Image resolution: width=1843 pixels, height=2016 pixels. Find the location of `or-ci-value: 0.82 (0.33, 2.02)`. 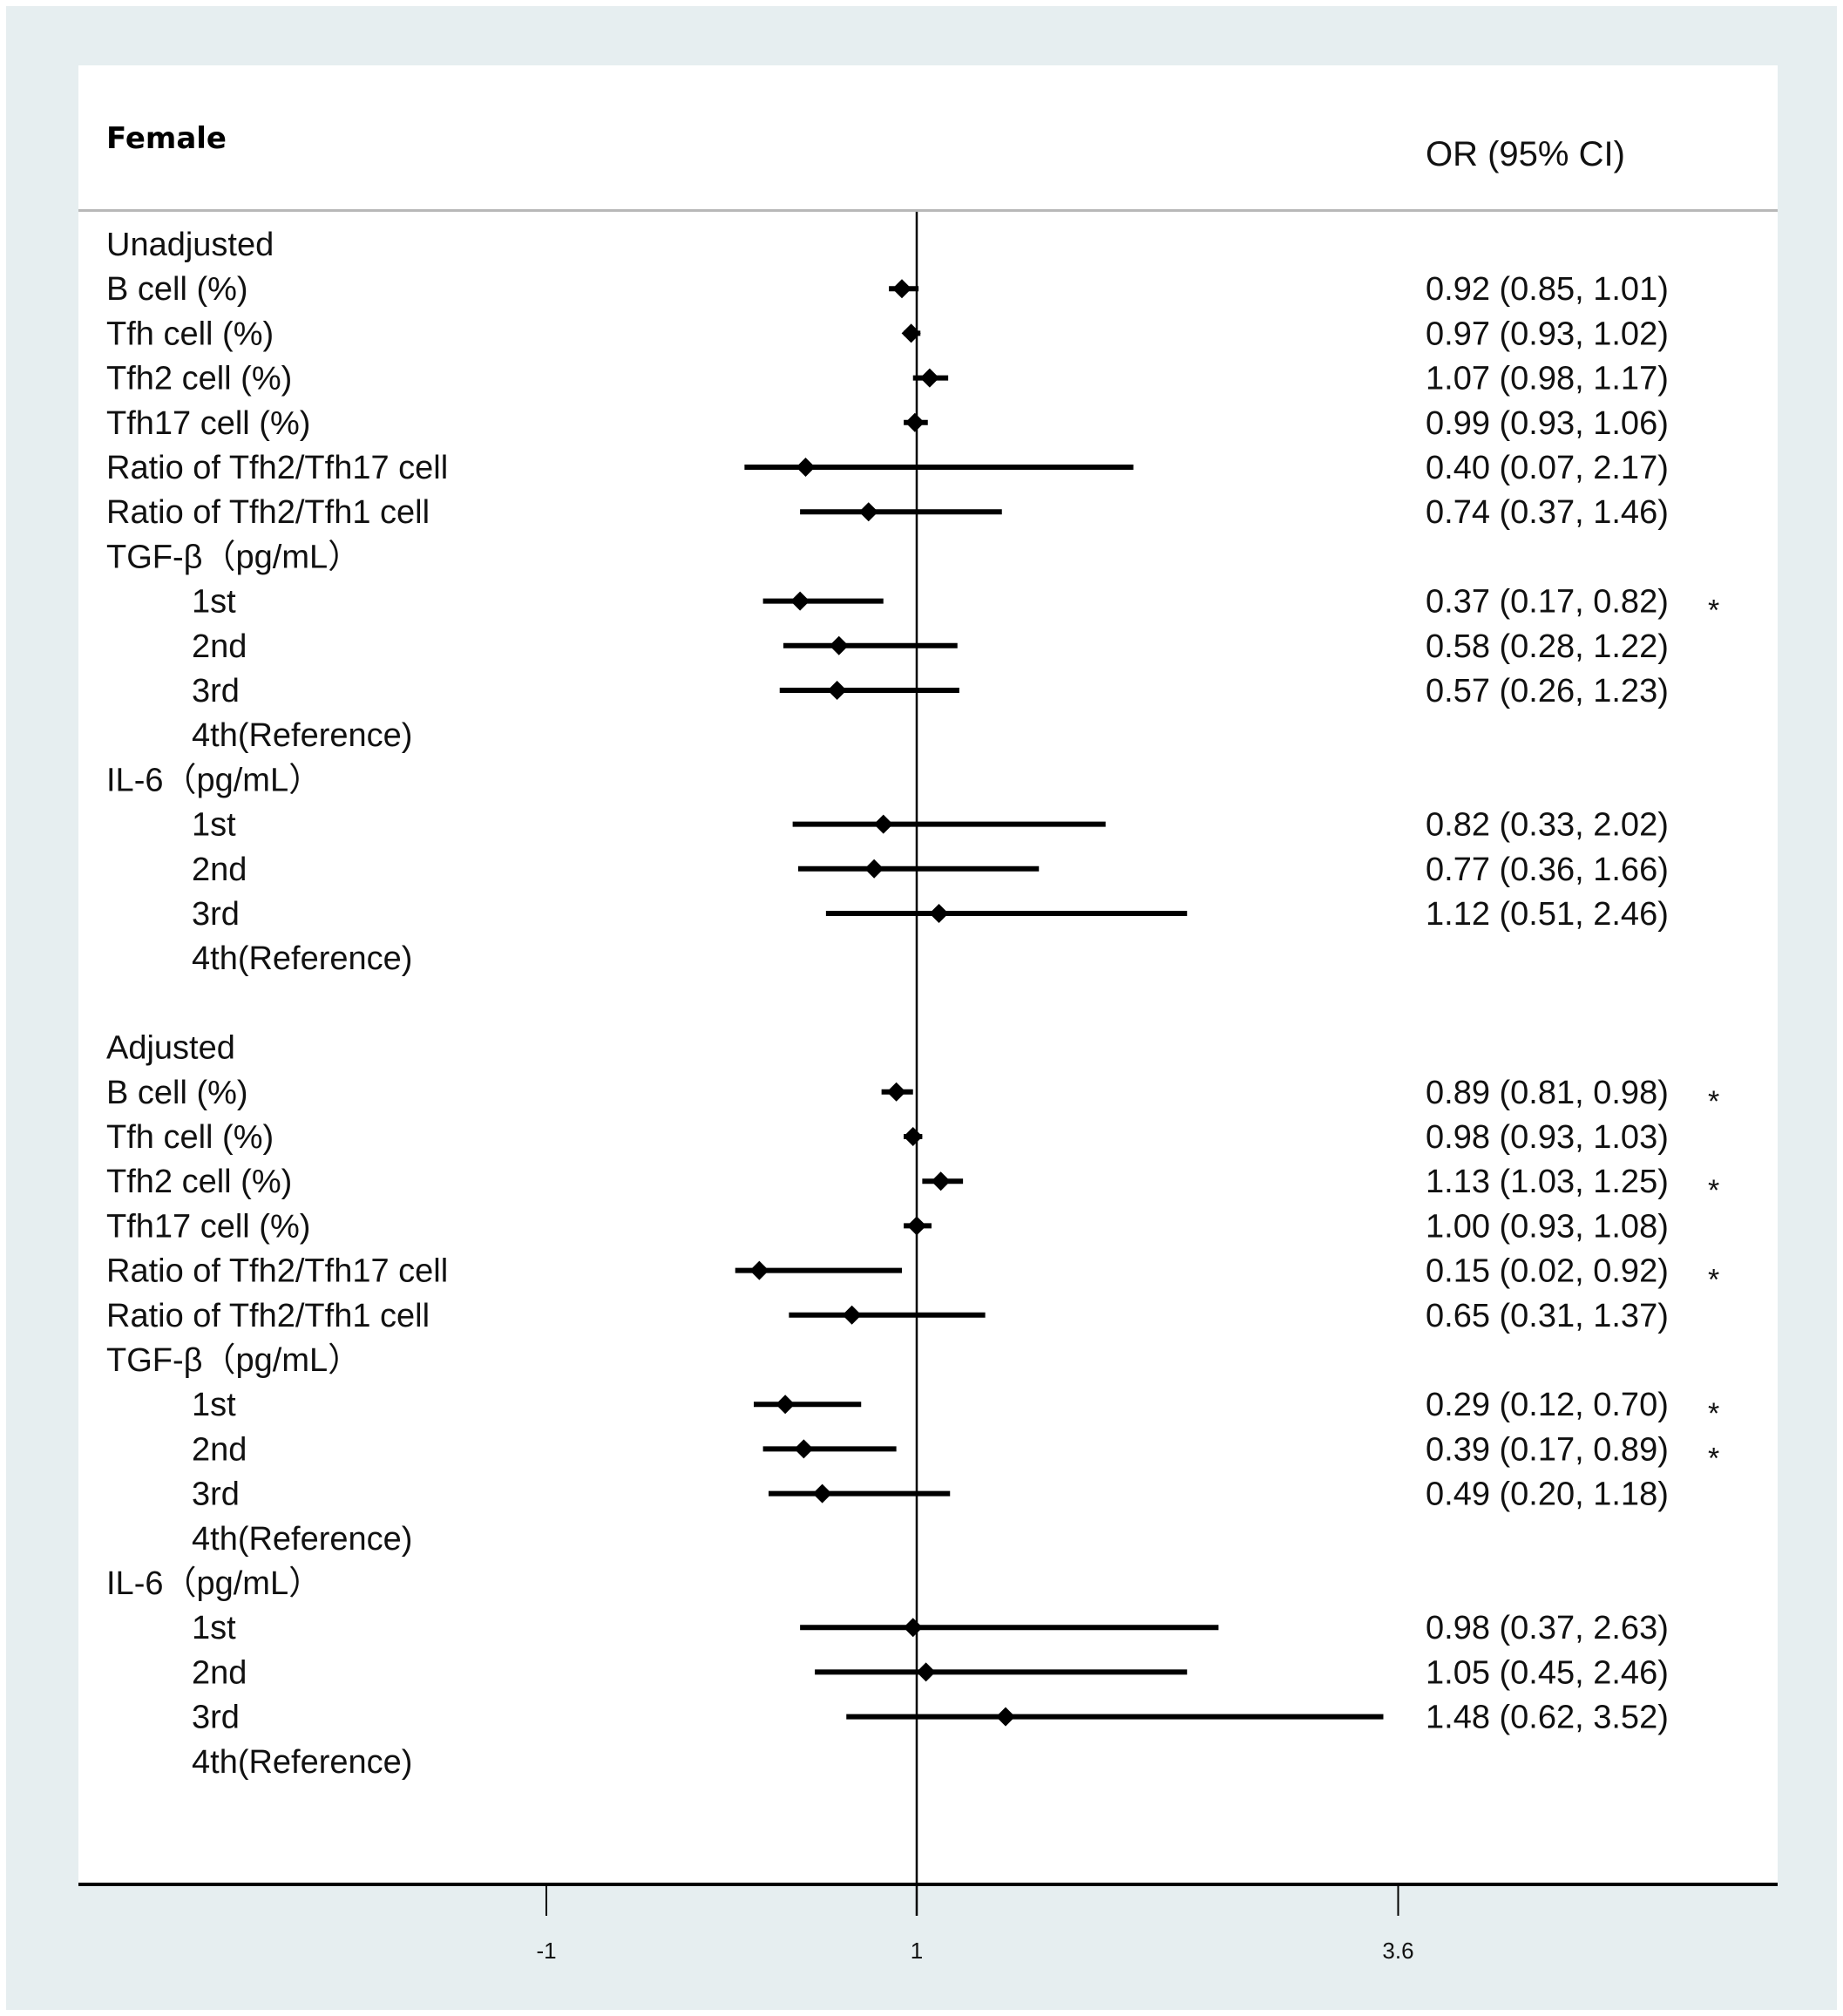

or-ci-value: 0.82 (0.33, 2.02) is located at coordinates (1548, 825).